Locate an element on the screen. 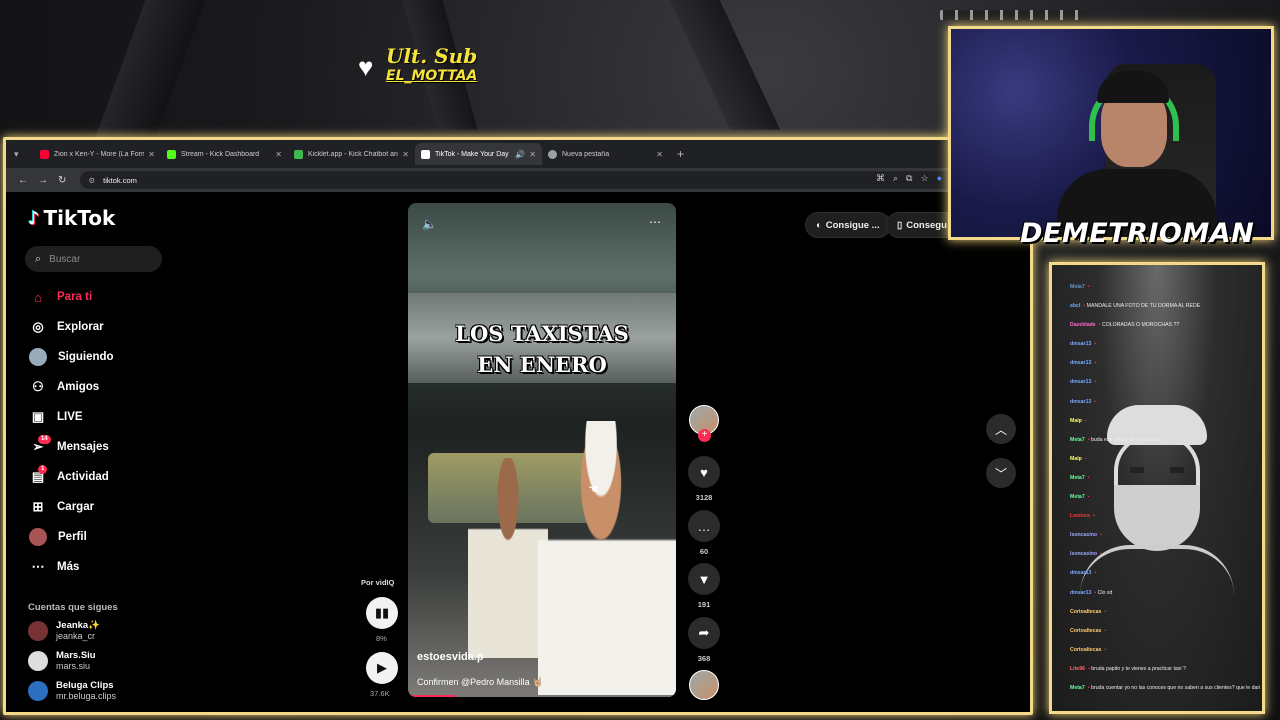  like-action: ♥ 3128 is located at coordinates (704, 479).